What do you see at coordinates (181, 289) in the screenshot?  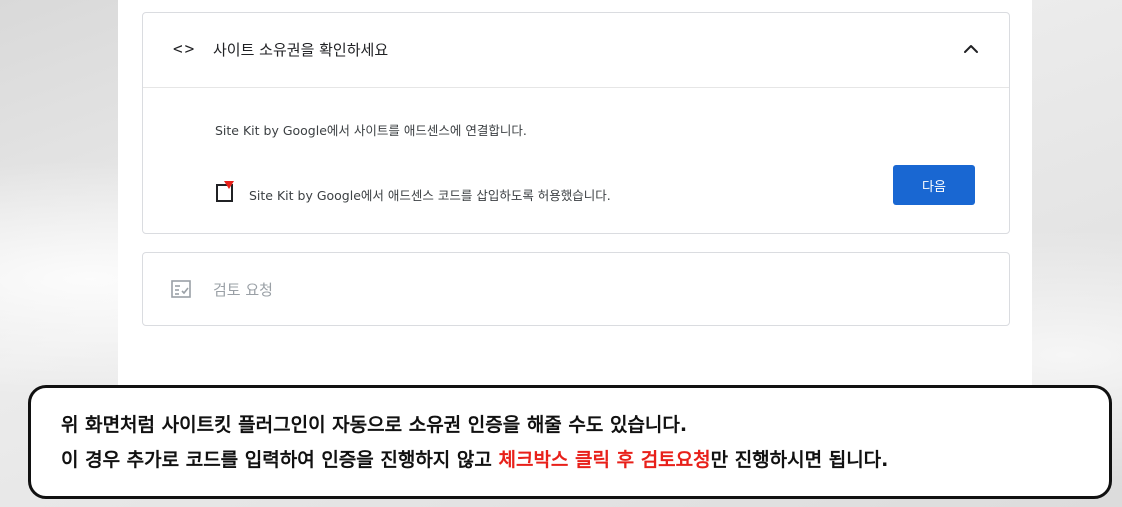 I see `review-checklist-icon` at bounding box center [181, 289].